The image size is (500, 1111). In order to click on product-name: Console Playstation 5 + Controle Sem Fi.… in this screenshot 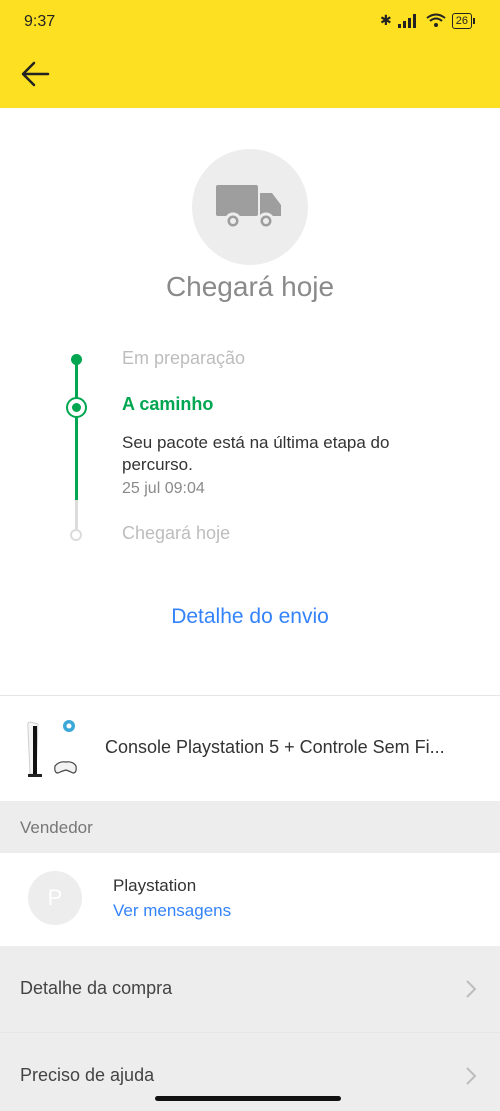, I will do `click(275, 747)`.